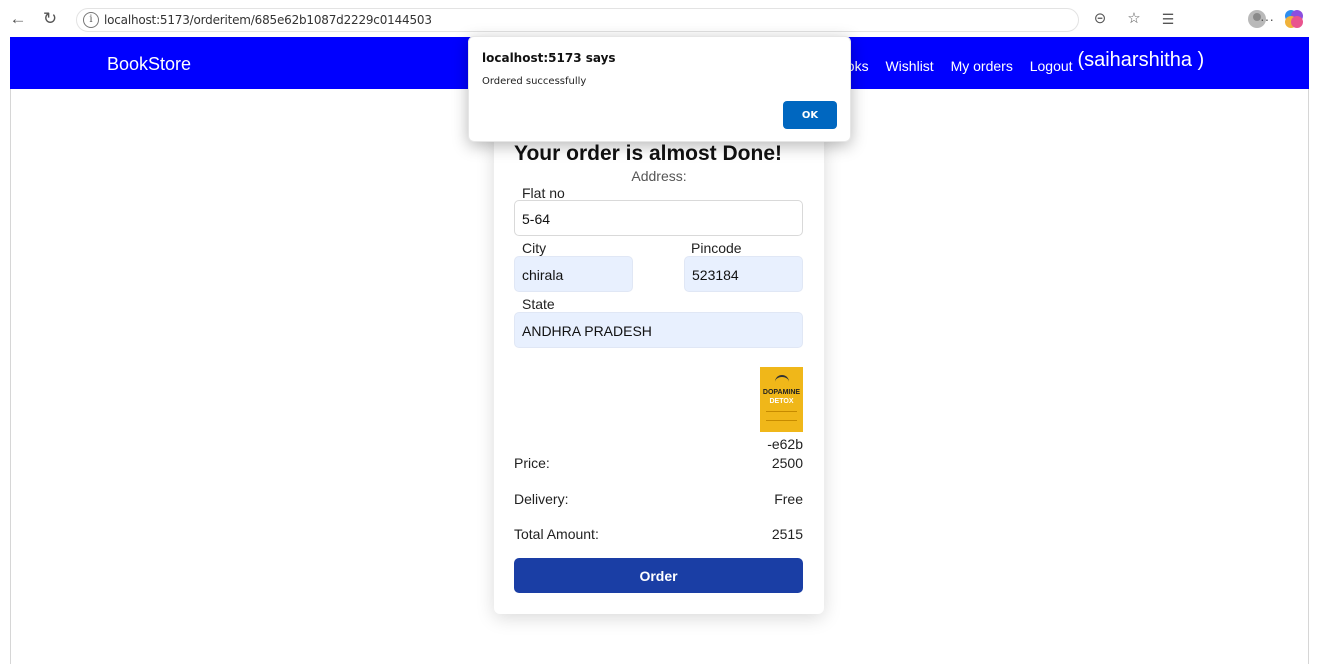 The height and width of the screenshot is (664, 1319). I want to click on ok-button: OK, so click(810, 115).